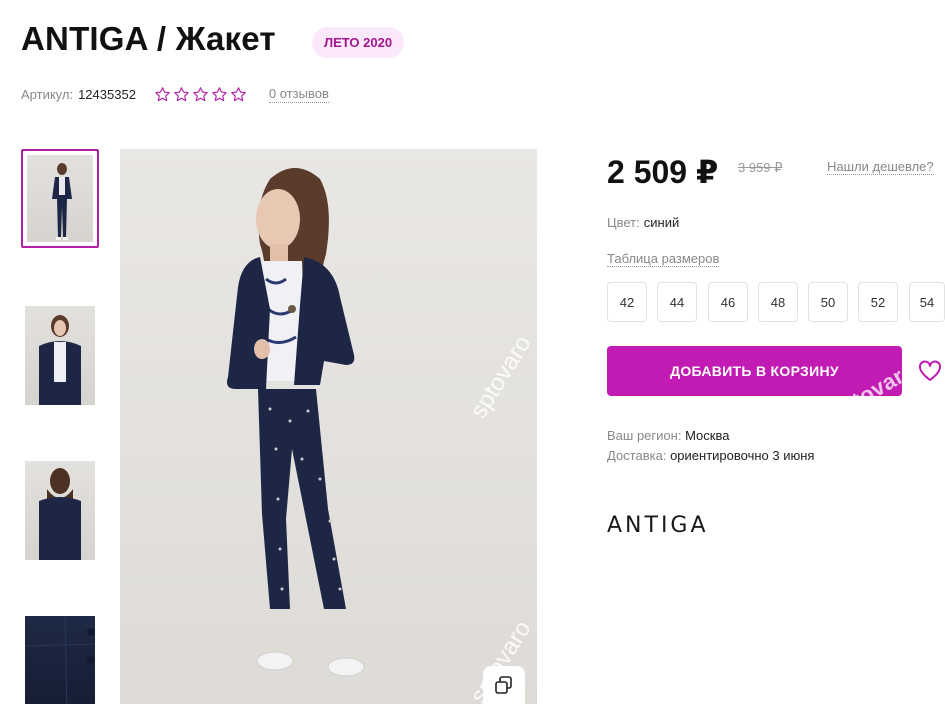  I want to click on model-full-figure, so click(62, 201).